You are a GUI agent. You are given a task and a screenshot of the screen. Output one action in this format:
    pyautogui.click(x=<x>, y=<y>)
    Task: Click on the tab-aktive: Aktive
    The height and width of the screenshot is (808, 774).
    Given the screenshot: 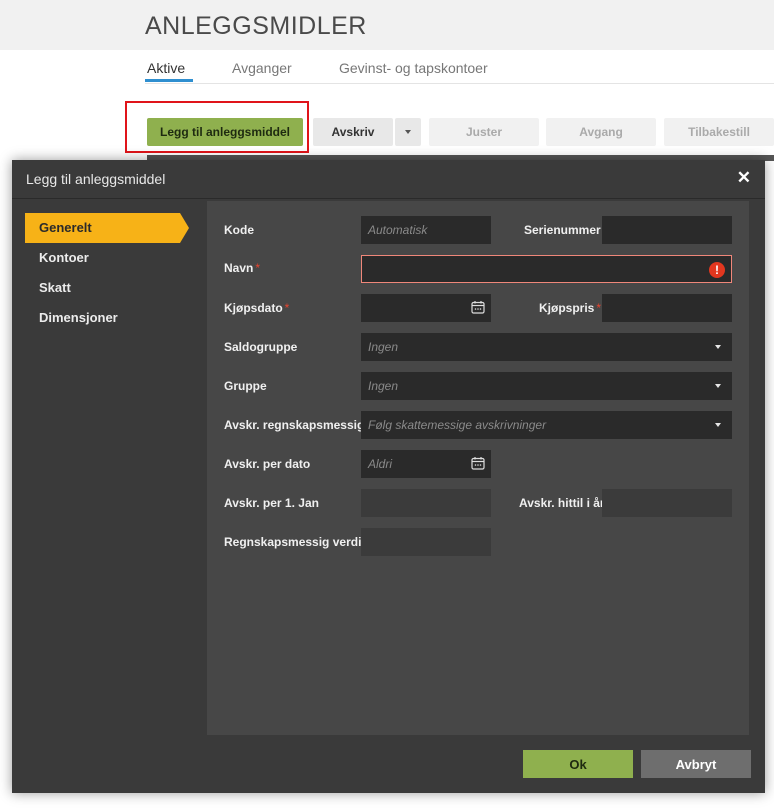 What is the action you would take?
    pyautogui.click(x=166, y=68)
    